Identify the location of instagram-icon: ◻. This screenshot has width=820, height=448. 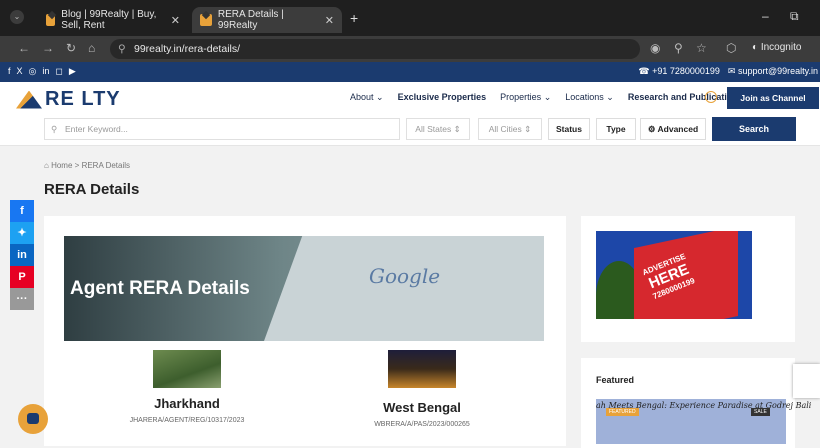
(58, 71).